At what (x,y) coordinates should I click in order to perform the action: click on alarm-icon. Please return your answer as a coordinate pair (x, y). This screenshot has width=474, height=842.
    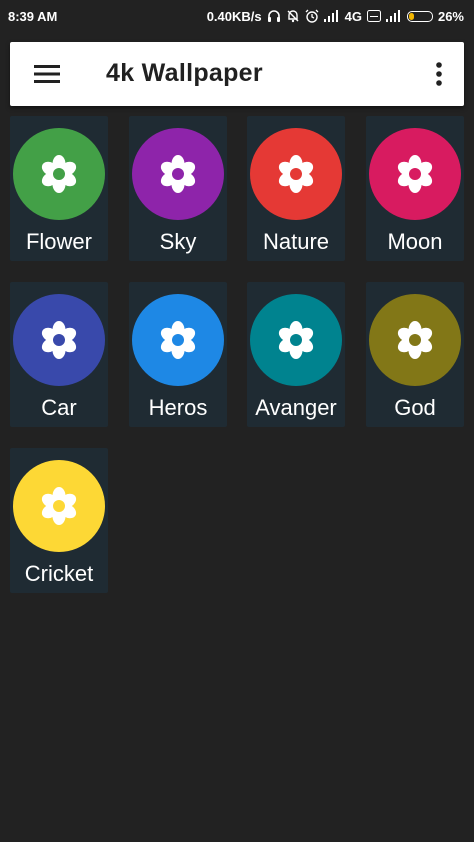
    Looking at the image, I should click on (312, 16).